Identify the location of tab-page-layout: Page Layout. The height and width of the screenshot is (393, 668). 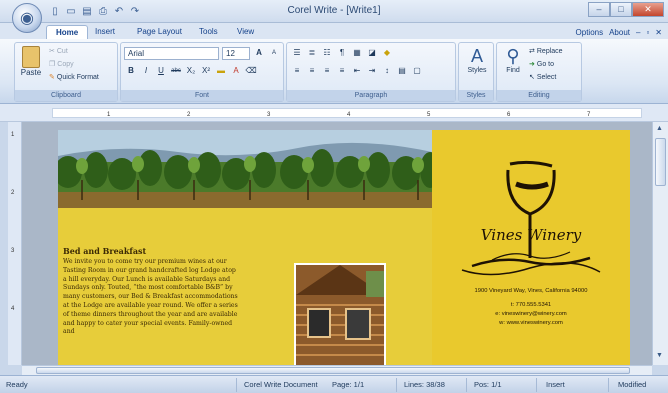
(159, 31).